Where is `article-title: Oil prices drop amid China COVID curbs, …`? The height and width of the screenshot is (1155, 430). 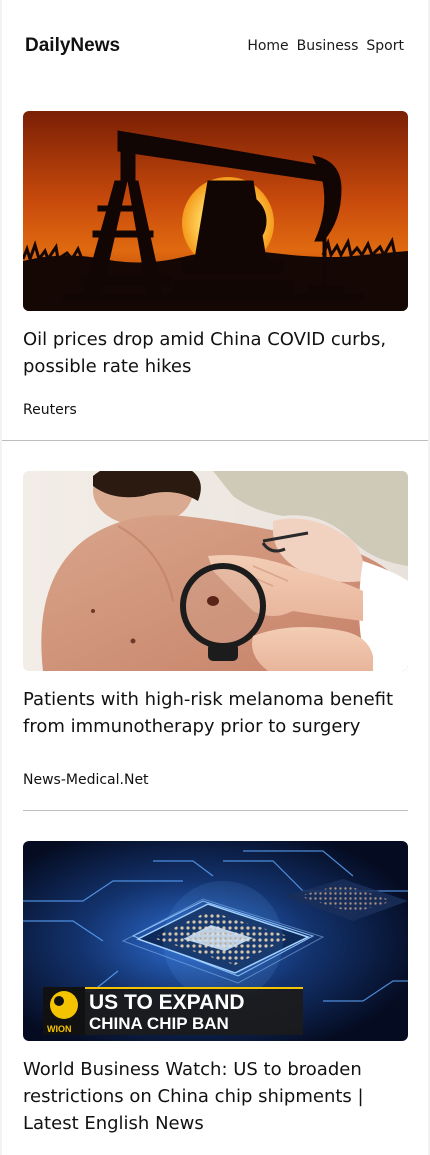
article-title: Oil prices drop amid China COVID curbs, … is located at coordinates (215, 353).